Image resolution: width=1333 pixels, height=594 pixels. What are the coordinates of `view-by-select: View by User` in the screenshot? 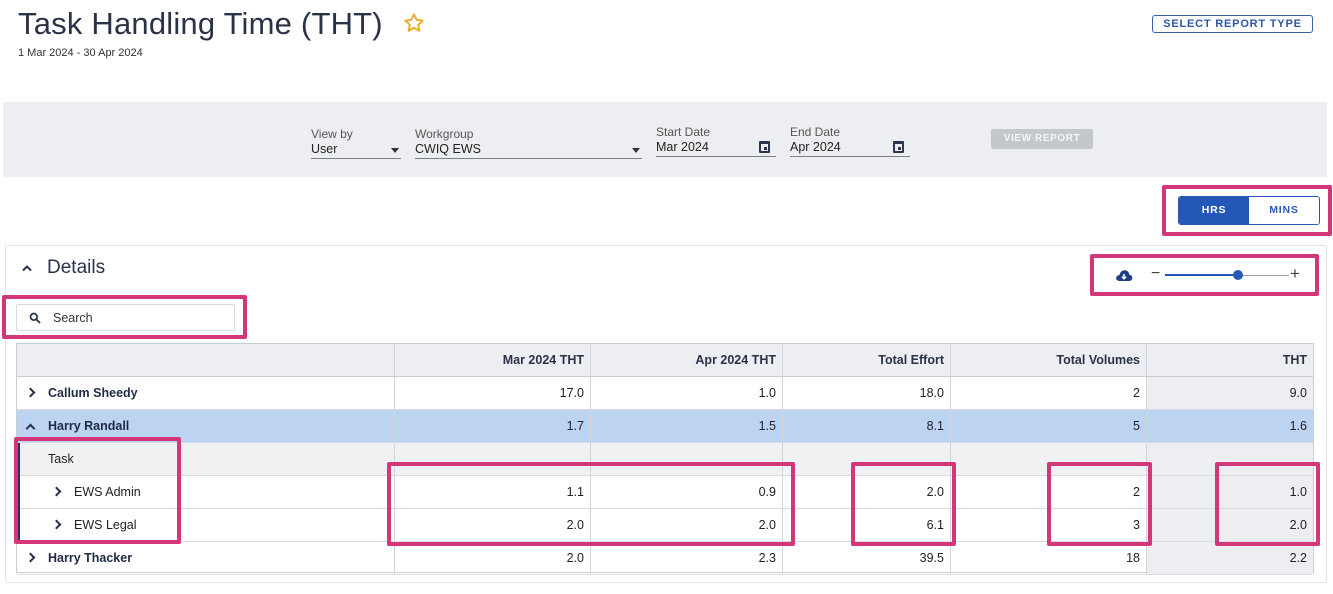 It's located at (356, 143).